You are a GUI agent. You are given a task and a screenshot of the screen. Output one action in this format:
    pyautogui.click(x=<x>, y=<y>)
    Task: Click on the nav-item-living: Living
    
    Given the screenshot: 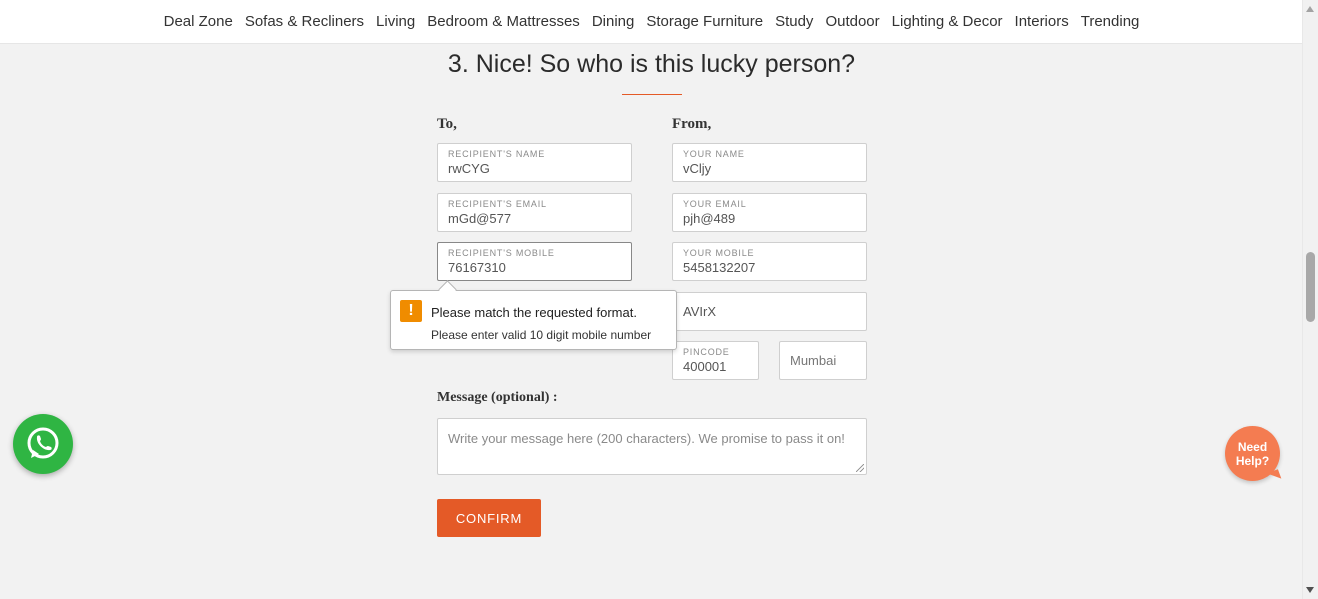 What is the action you would take?
    pyautogui.click(x=395, y=21)
    